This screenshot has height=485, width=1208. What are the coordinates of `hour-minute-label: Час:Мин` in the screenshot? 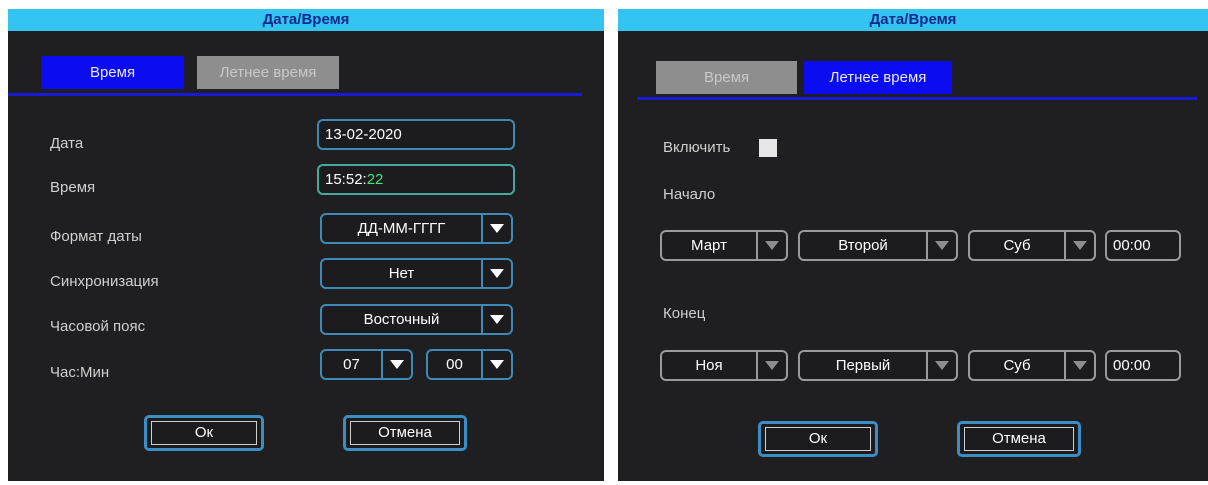 It's located at (80, 372).